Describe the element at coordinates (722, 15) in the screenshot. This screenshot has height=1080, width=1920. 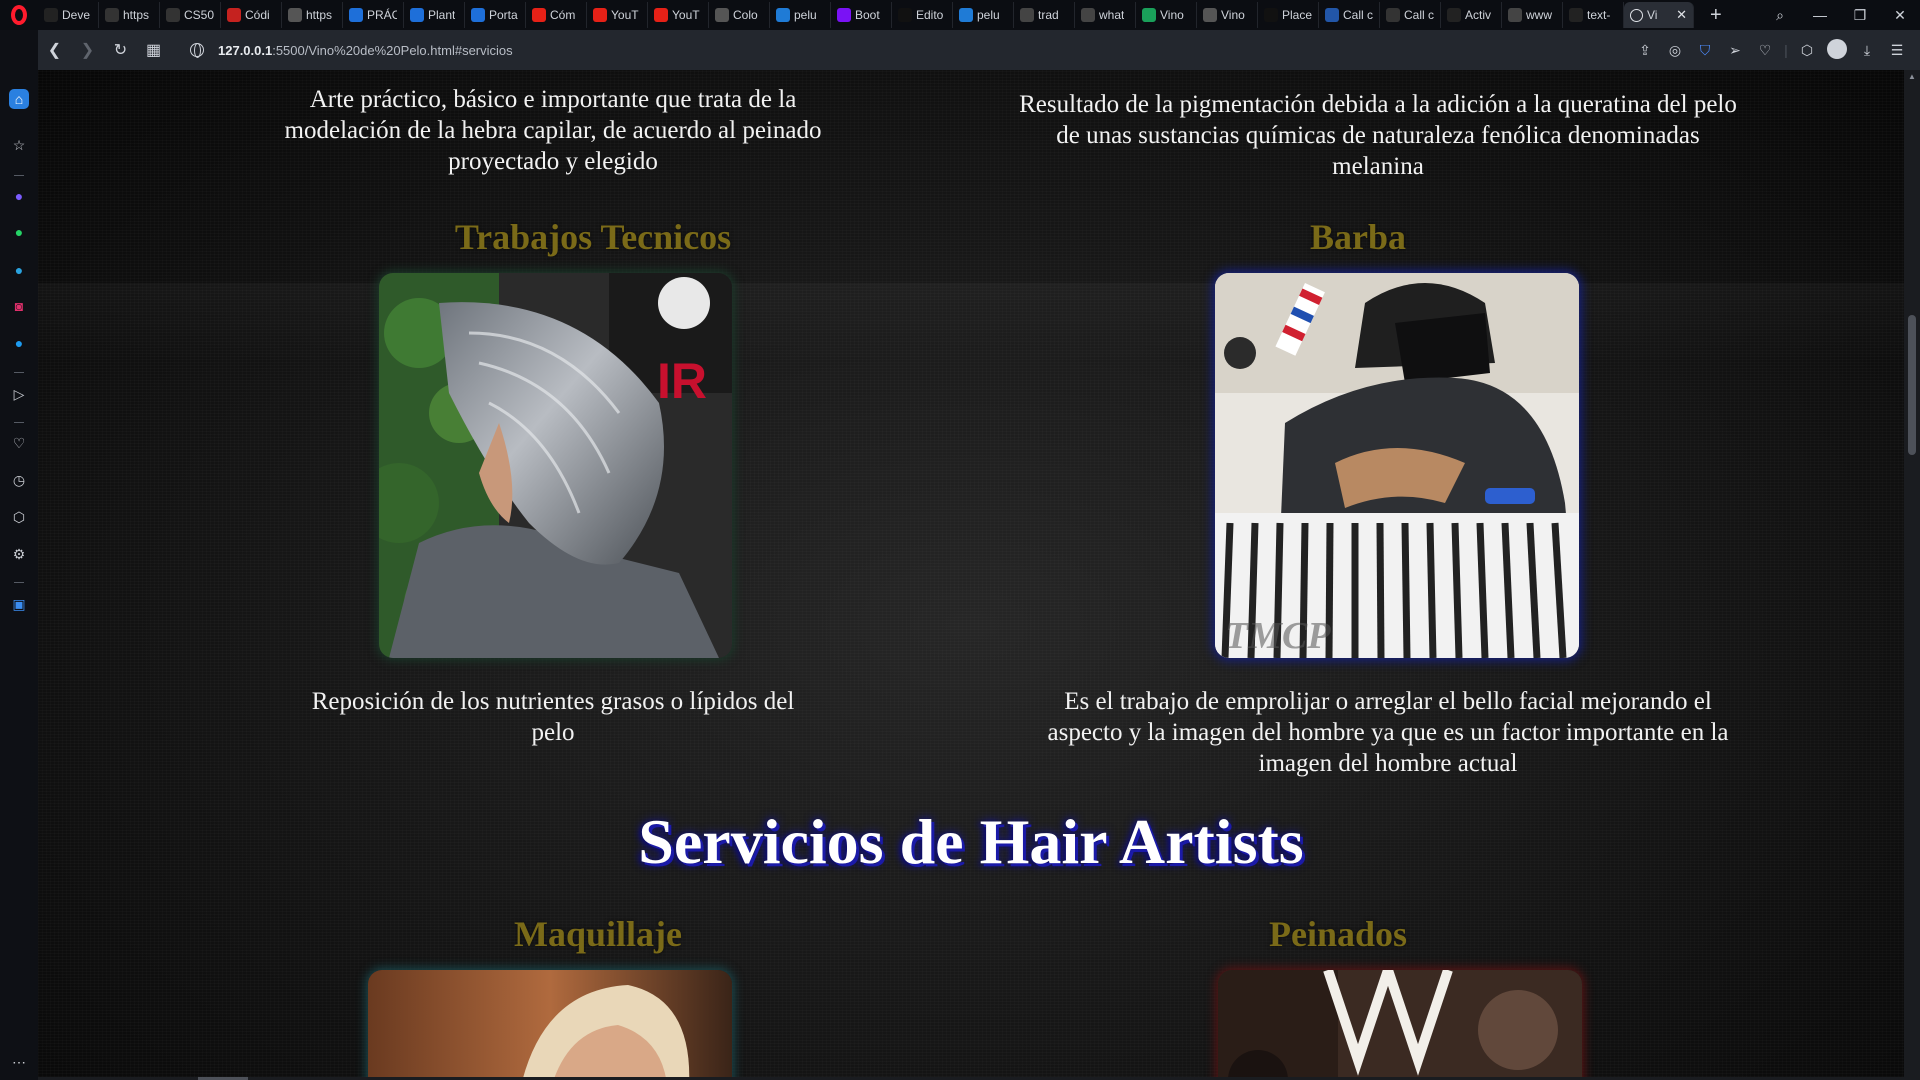
I see `globe-icon` at that location.